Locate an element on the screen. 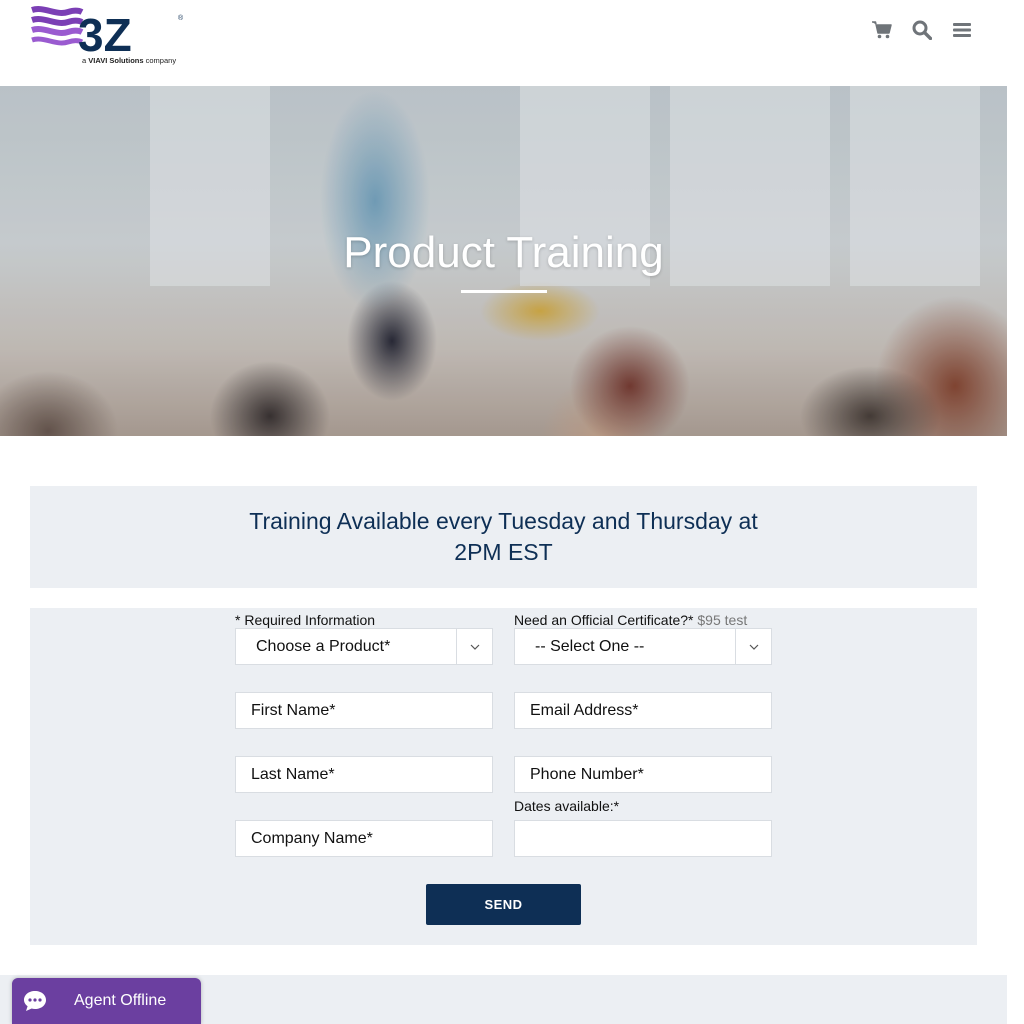  cart-icon is located at coordinates (882, 30).